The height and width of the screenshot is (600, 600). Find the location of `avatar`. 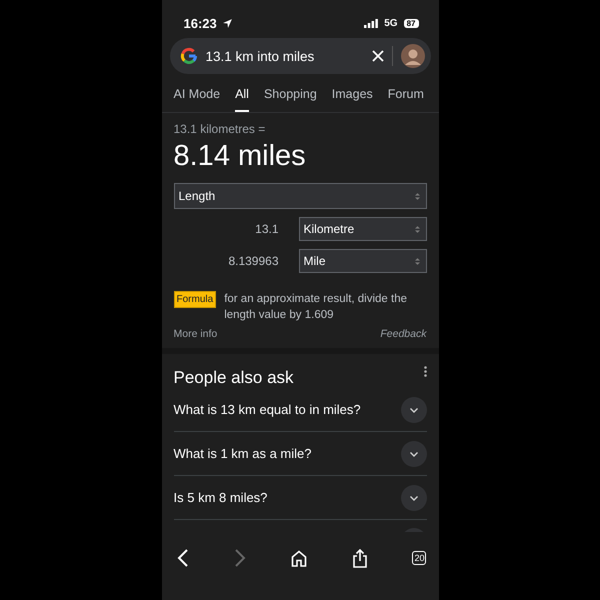

avatar is located at coordinates (412, 56).